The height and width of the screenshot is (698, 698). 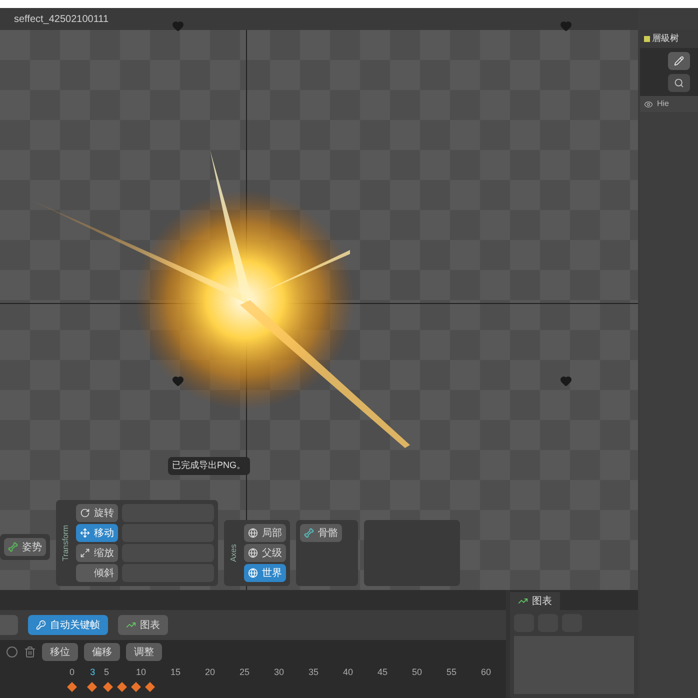 I want to click on group-label: Transform, so click(x=65, y=543).